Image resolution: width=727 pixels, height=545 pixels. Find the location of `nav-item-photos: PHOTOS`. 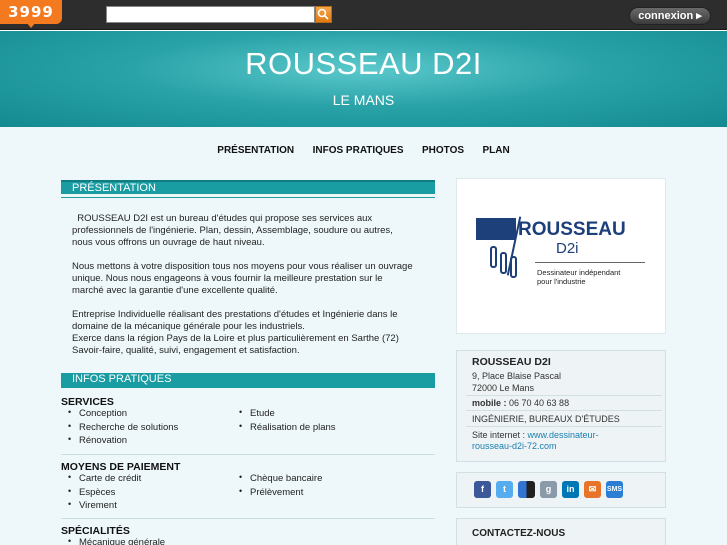

nav-item-photos: PHOTOS is located at coordinates (443, 150).